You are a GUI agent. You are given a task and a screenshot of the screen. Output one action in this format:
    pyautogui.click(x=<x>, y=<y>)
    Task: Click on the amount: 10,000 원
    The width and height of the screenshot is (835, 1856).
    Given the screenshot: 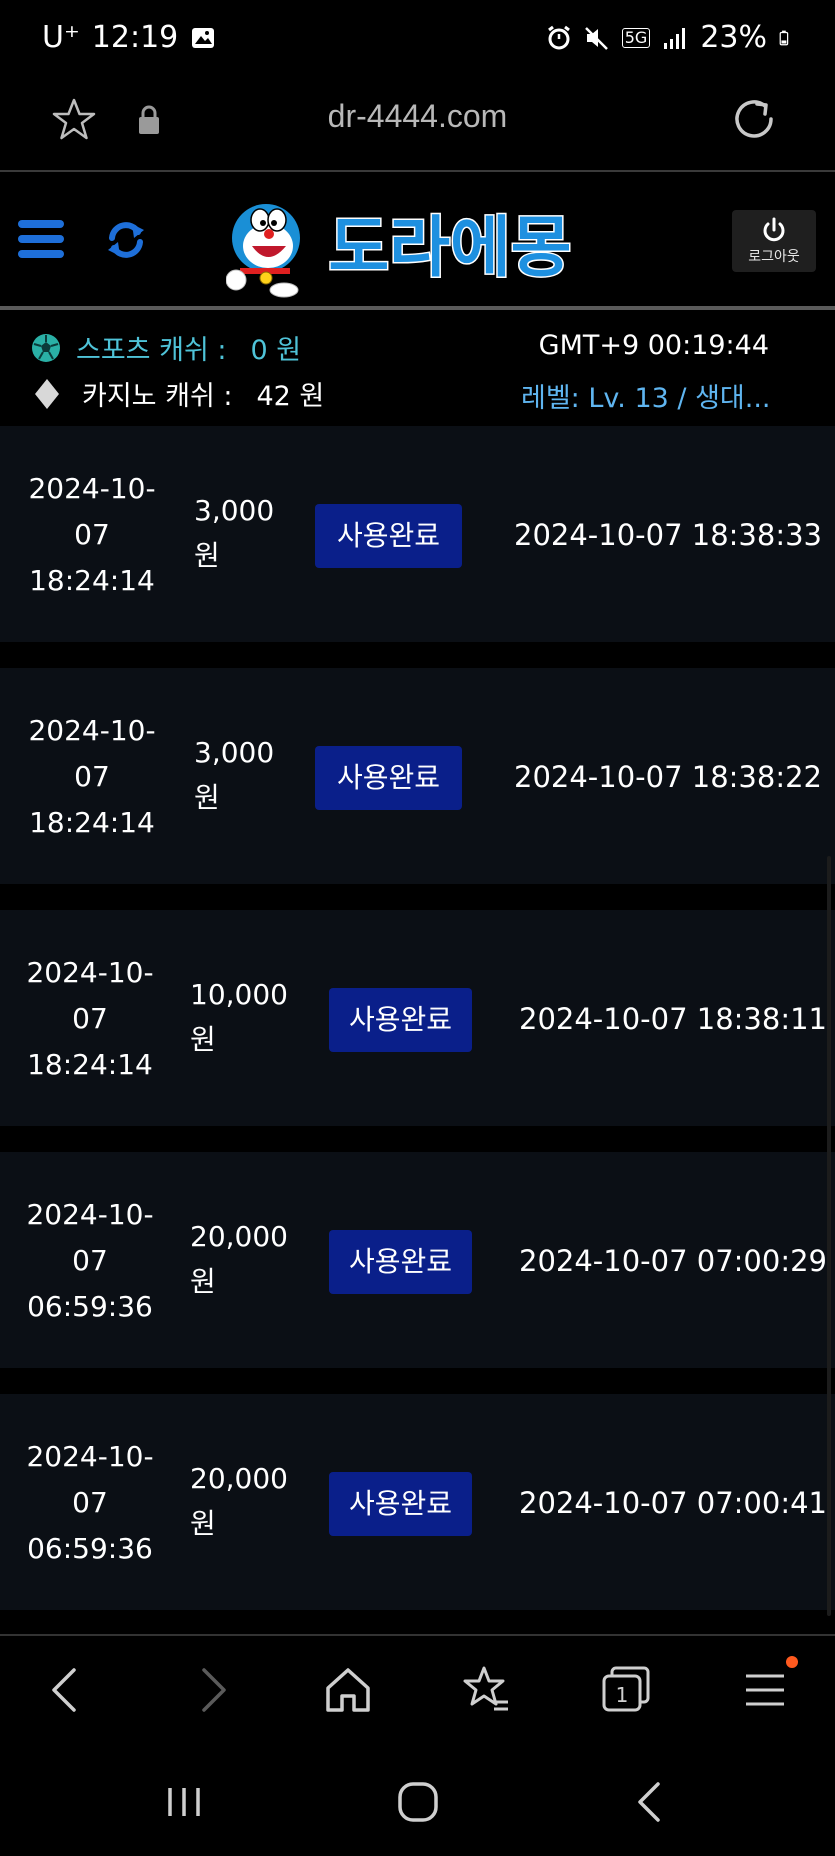 What is the action you would take?
    pyautogui.click(x=239, y=1017)
    